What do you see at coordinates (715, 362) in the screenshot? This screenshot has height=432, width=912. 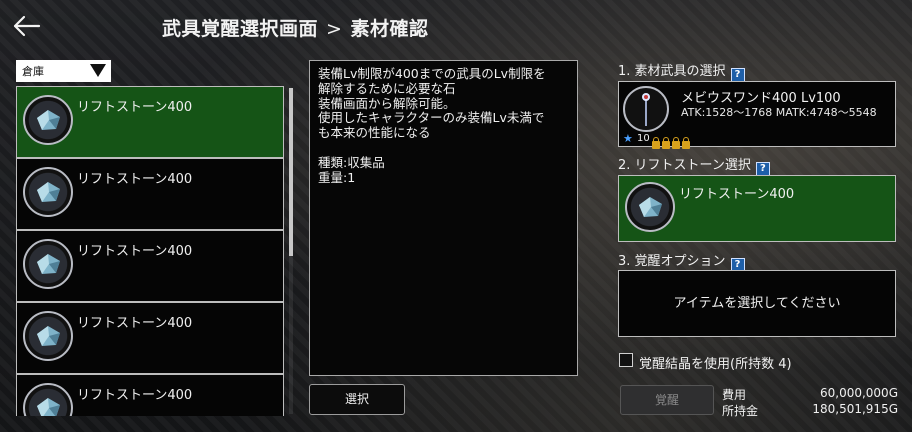 I see `use-crystal-label: 覚醒結晶を使用(所持数 4)` at bounding box center [715, 362].